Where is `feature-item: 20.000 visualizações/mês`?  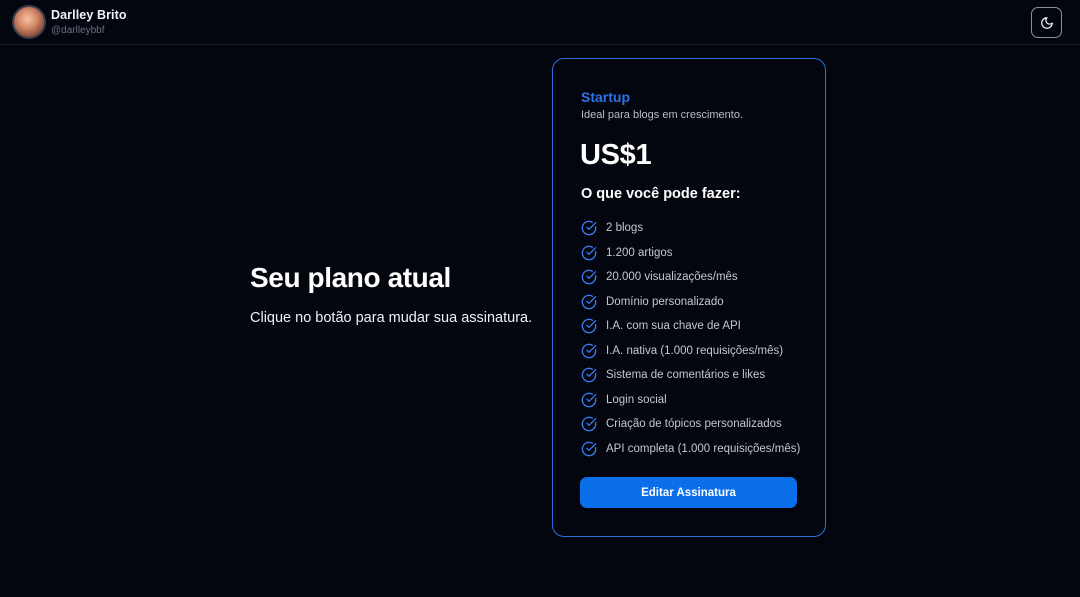
feature-item: 20.000 visualizações/mês is located at coordinates (690, 277).